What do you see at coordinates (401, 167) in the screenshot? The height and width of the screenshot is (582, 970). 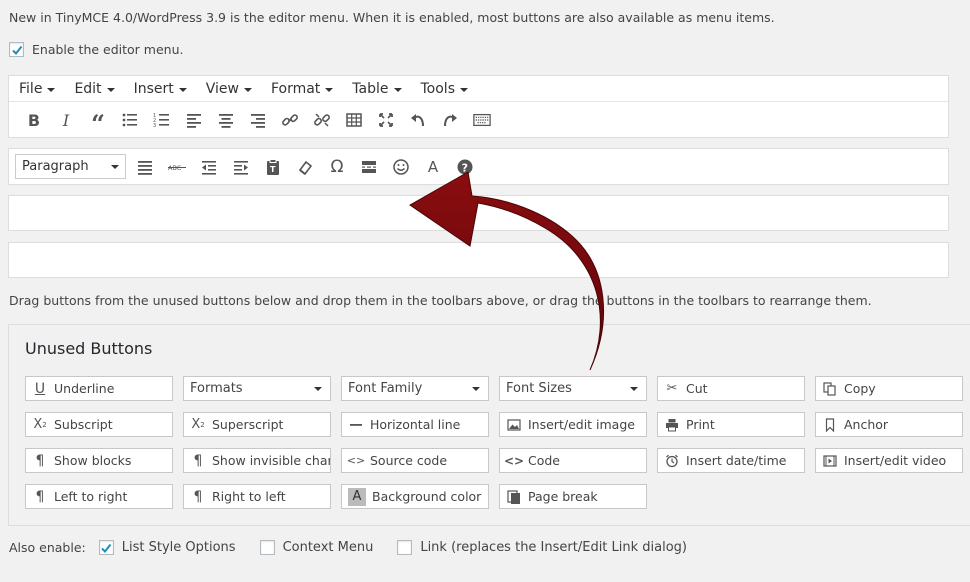 I see `emoticons-icon` at bounding box center [401, 167].